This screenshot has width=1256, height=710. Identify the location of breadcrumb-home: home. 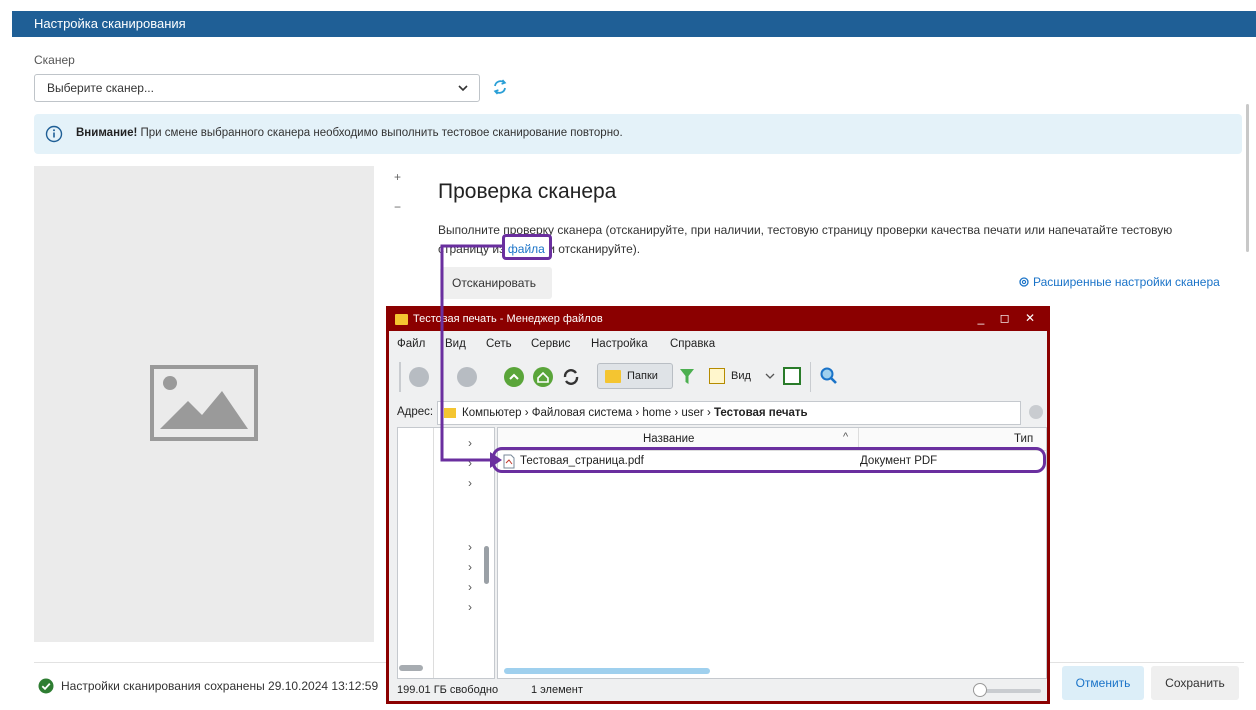
(656, 413).